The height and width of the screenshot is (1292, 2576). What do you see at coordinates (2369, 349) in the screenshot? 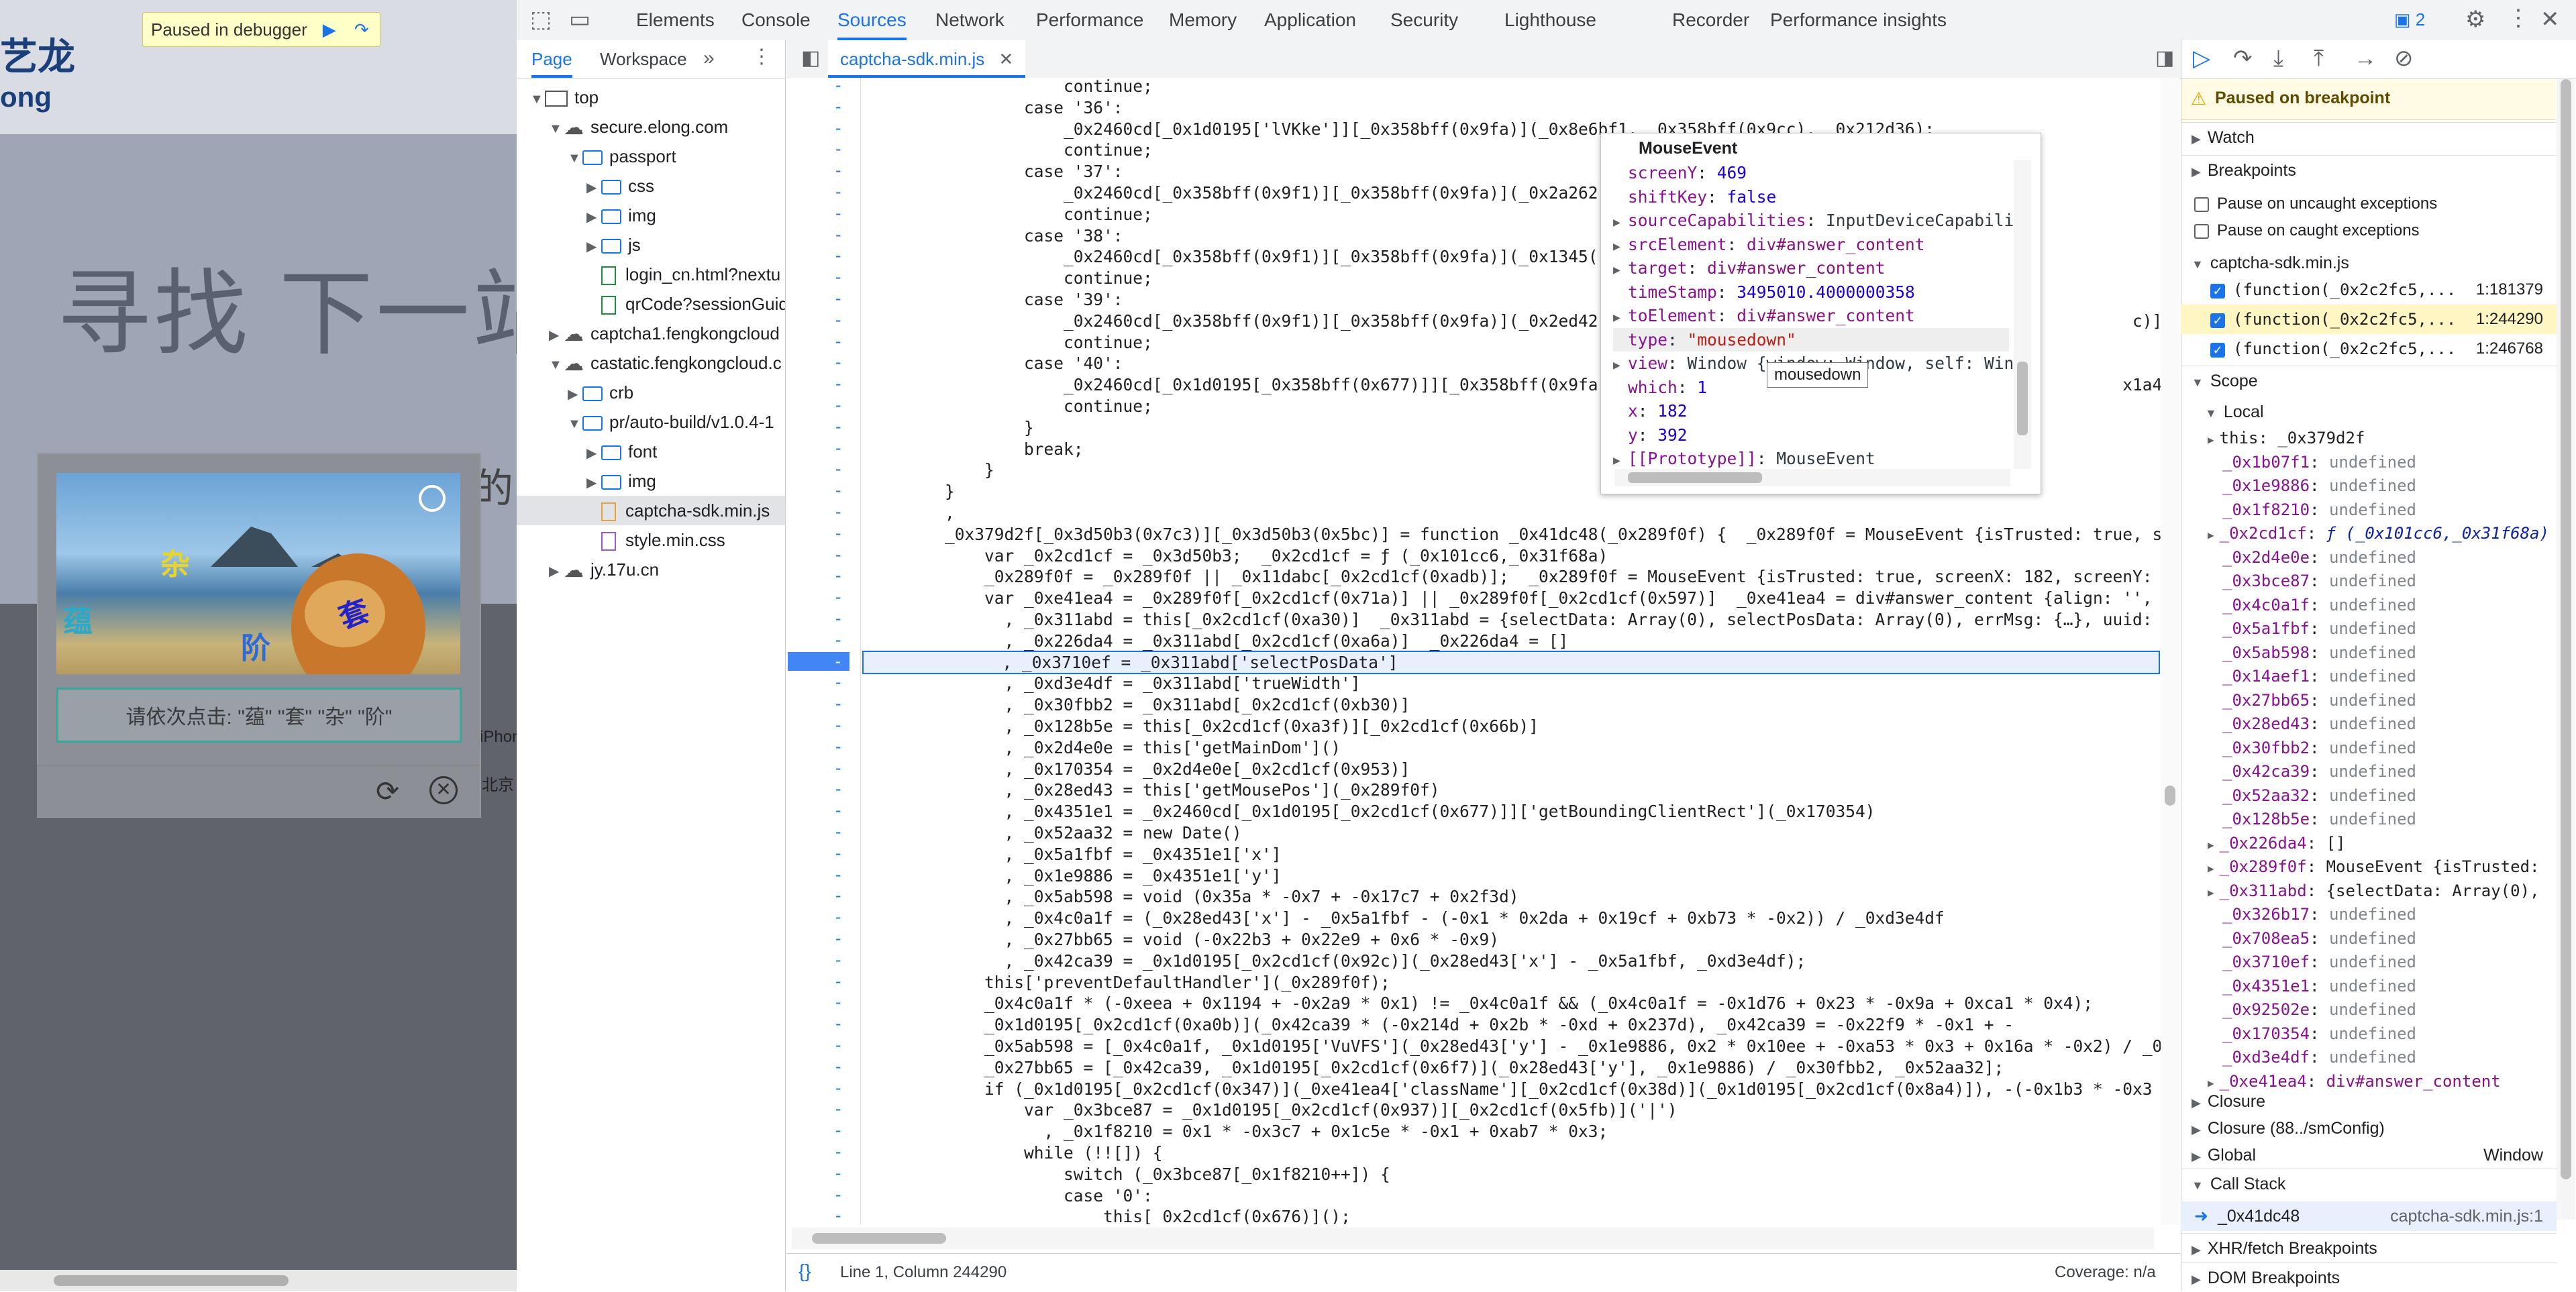
I see `breakpoint-item: ✓ (function(_0x2c2fc5,... 1:246768` at bounding box center [2369, 349].